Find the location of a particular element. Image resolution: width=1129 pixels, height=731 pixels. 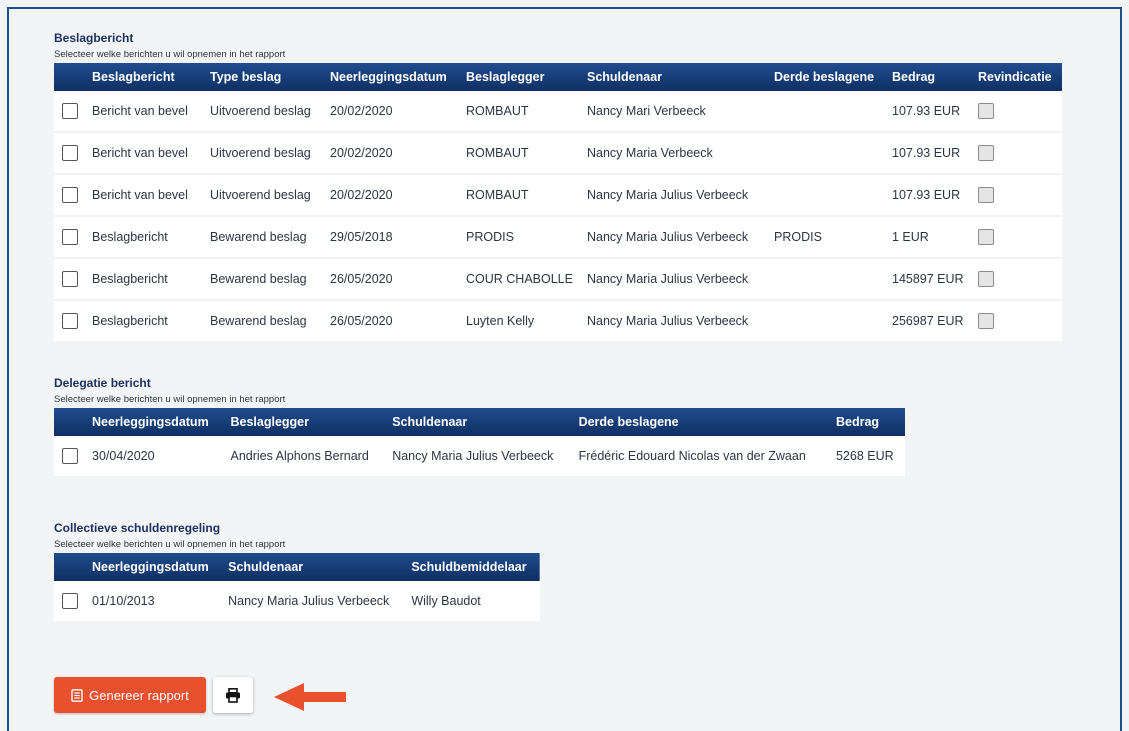

table-cell: Andries Alphons Bernard is located at coordinates (305, 457).